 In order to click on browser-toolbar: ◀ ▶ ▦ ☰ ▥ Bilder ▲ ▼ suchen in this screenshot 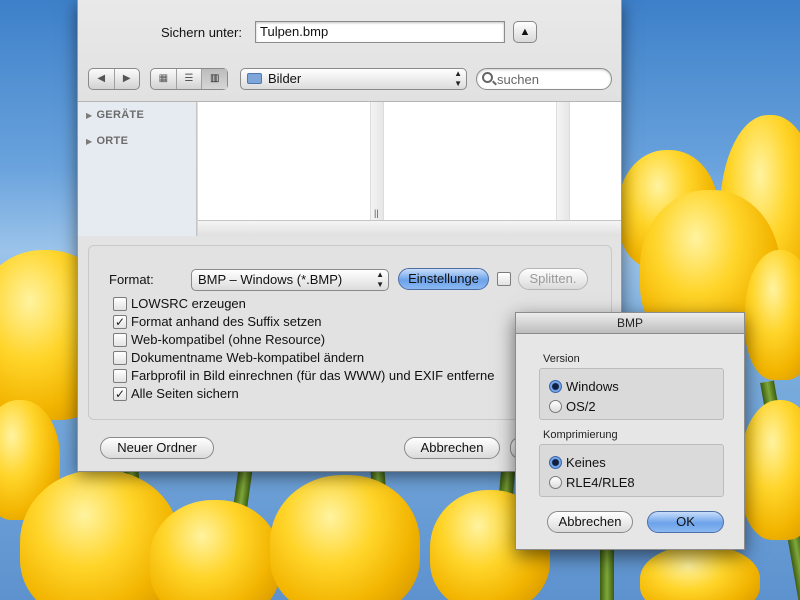, I will do `click(349, 80)`.